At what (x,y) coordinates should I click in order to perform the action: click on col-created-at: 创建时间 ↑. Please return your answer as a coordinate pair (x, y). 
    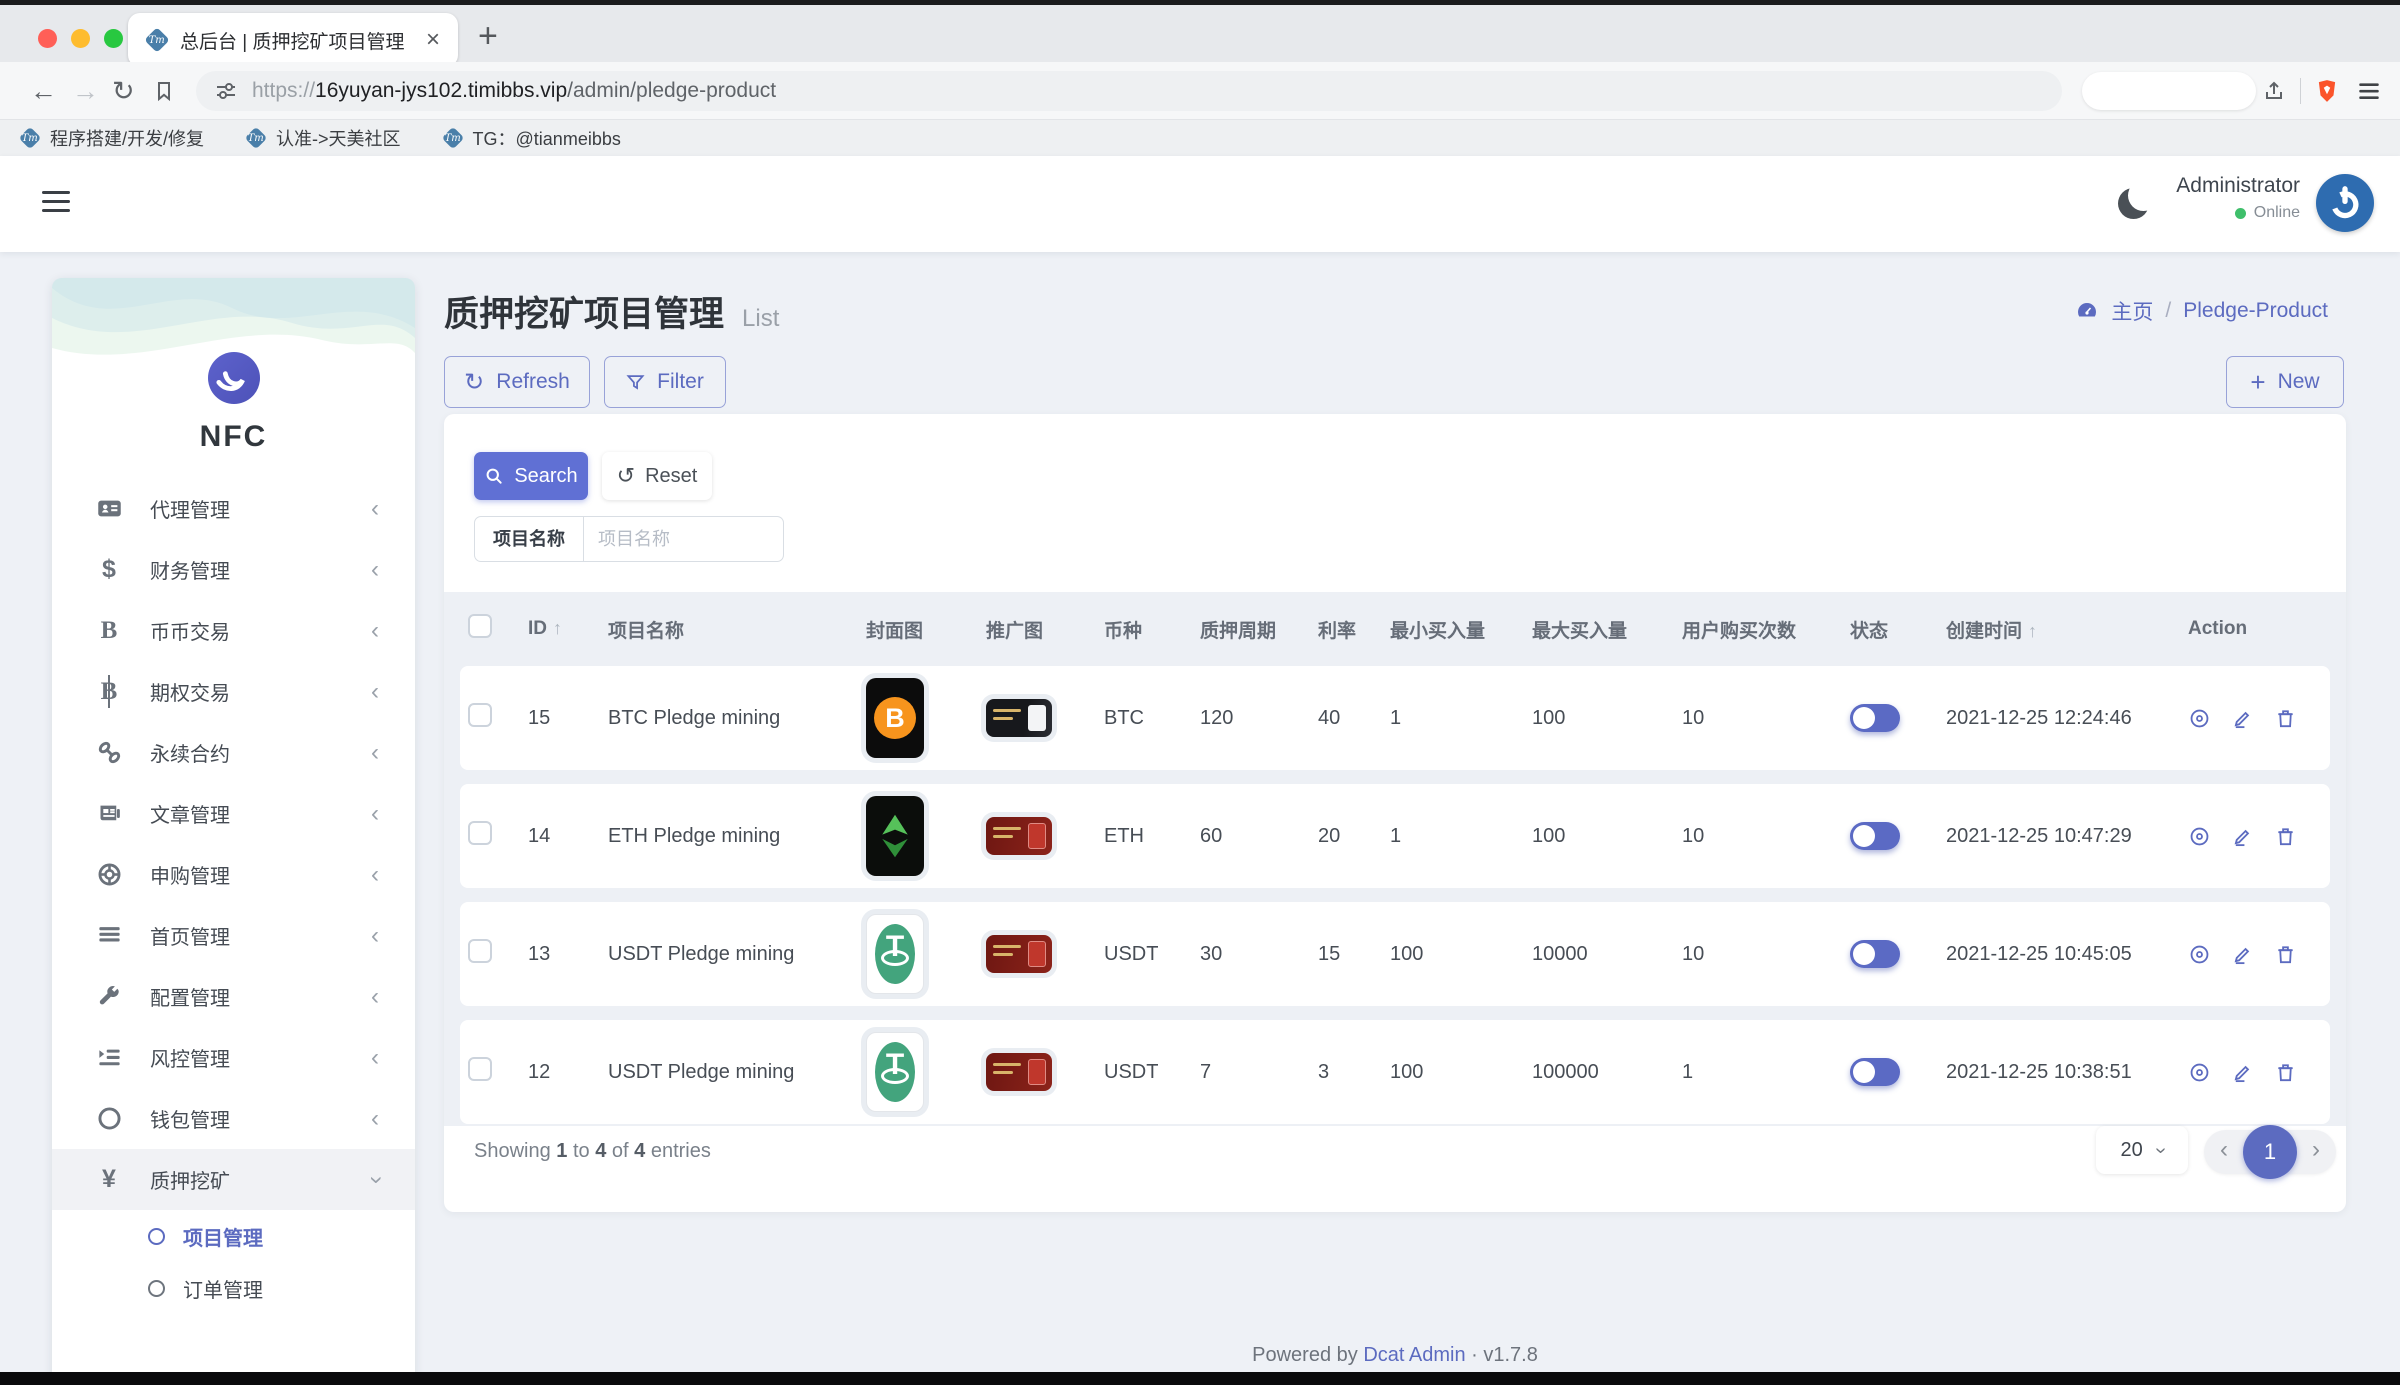
    Looking at the image, I should click on (2059, 629).